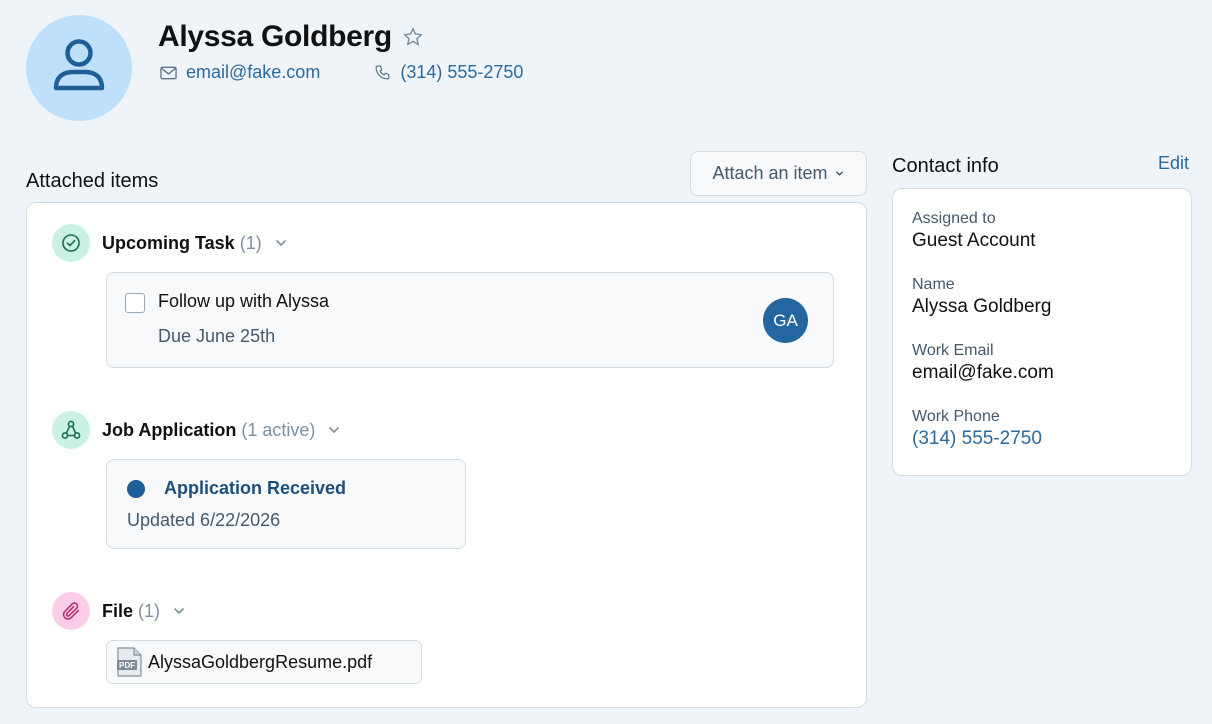 The width and height of the screenshot is (1212, 724). I want to click on task-due-date: Due June 25th, so click(217, 336).